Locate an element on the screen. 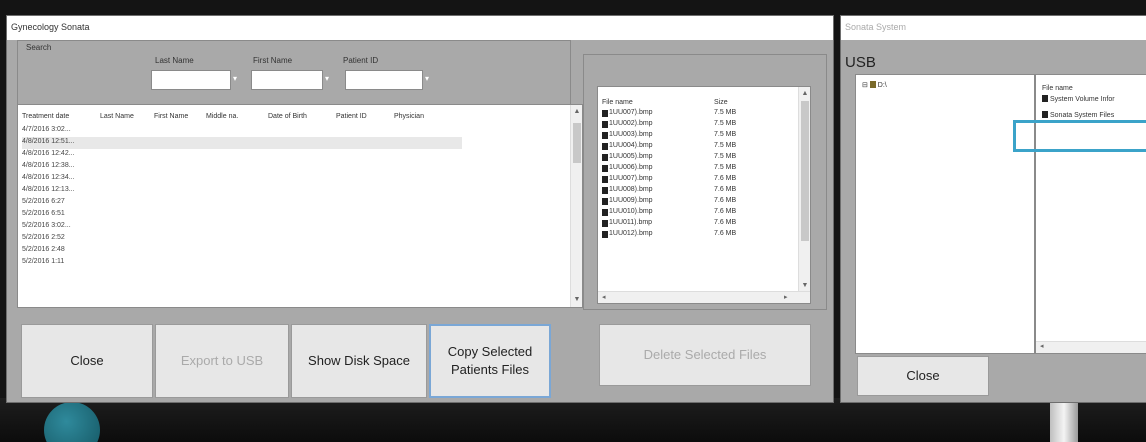  col-last-name: Last Name is located at coordinates (117, 116).